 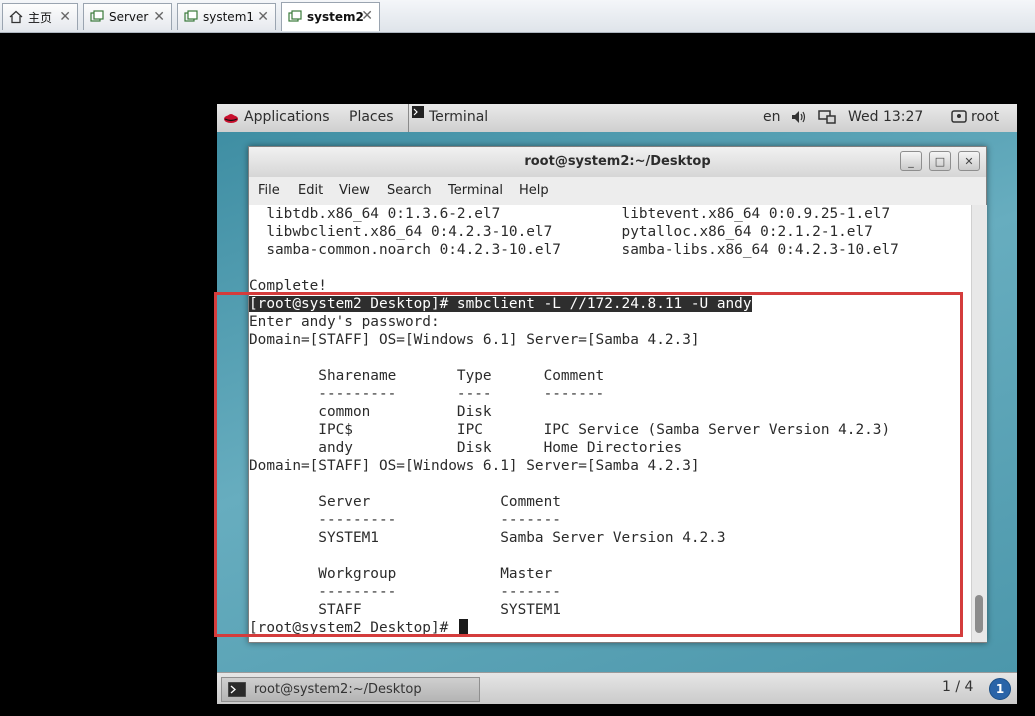 I want to click on terminal-line: Enter andy's password:, so click(x=344, y=322).